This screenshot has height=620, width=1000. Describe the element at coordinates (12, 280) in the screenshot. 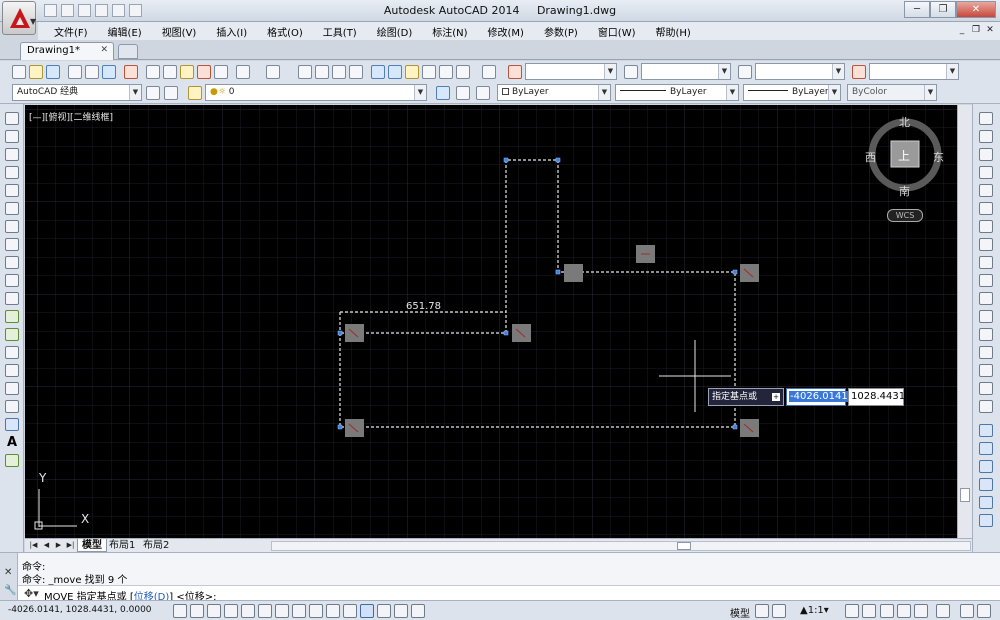

I see `ellipse-icon` at that location.